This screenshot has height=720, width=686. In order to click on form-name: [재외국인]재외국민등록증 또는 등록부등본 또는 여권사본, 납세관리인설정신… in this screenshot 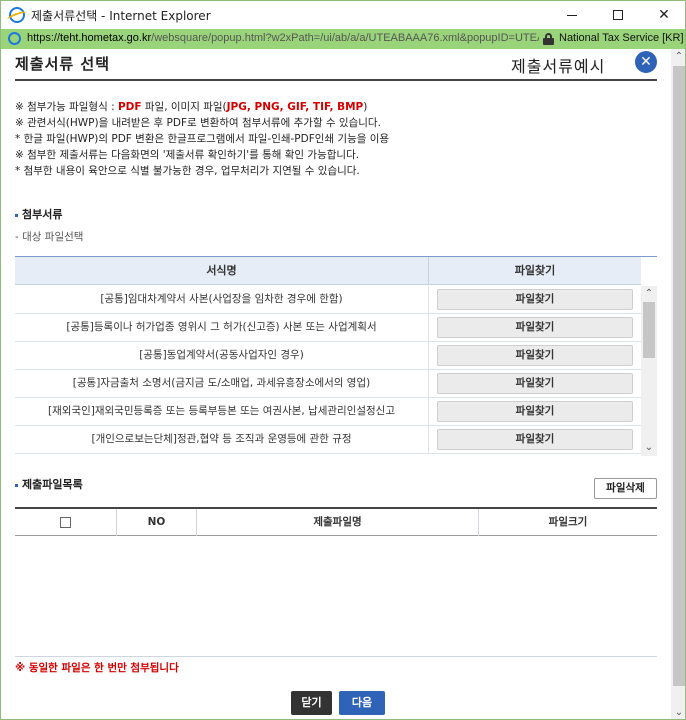, I will do `click(222, 412)`.